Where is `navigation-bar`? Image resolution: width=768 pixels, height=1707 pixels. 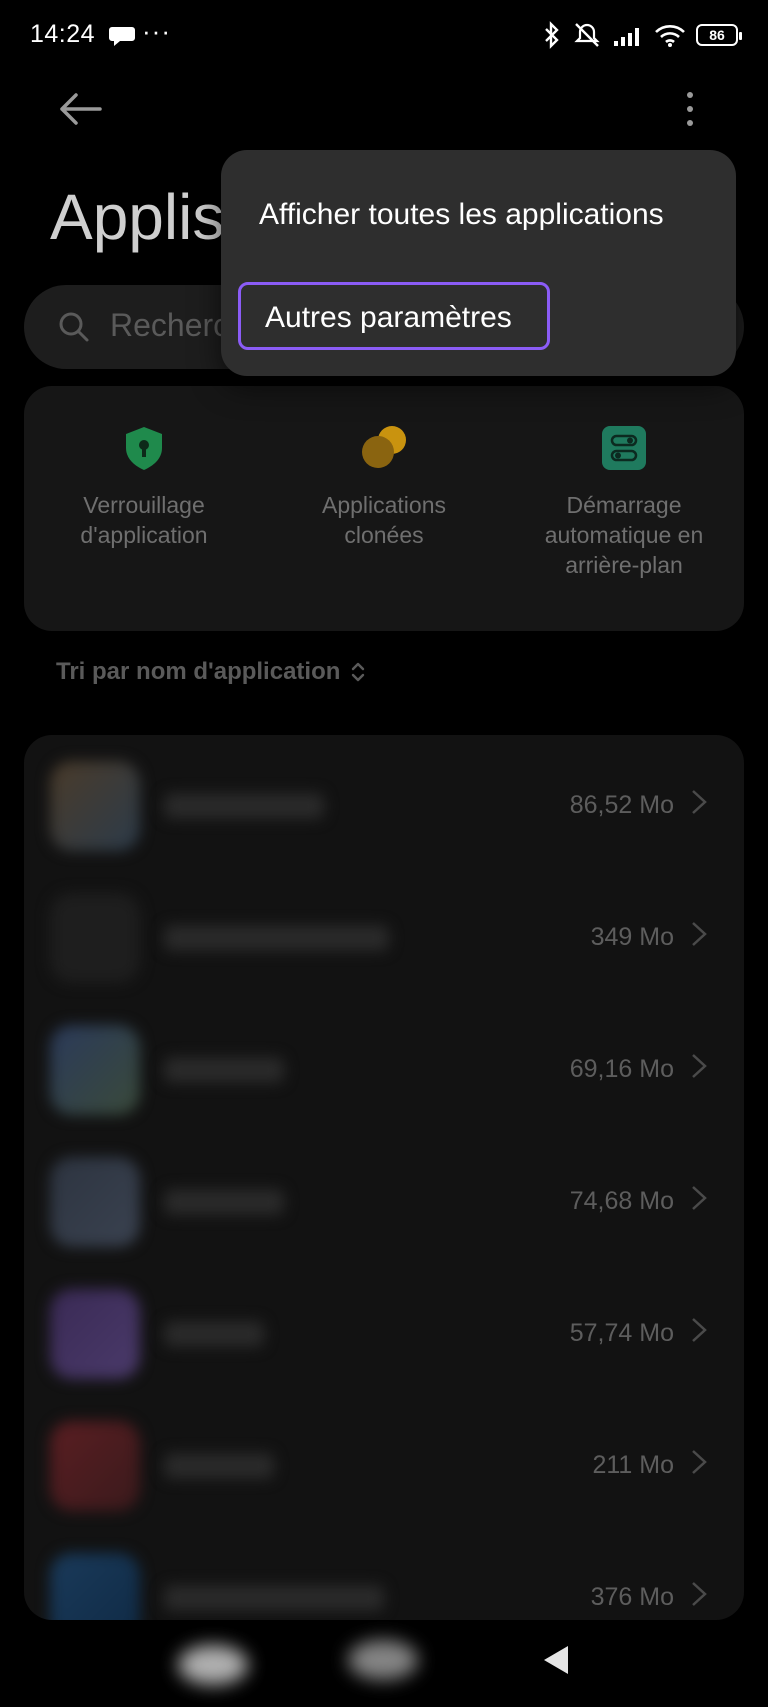
navigation-bar is located at coordinates (384, 1663).